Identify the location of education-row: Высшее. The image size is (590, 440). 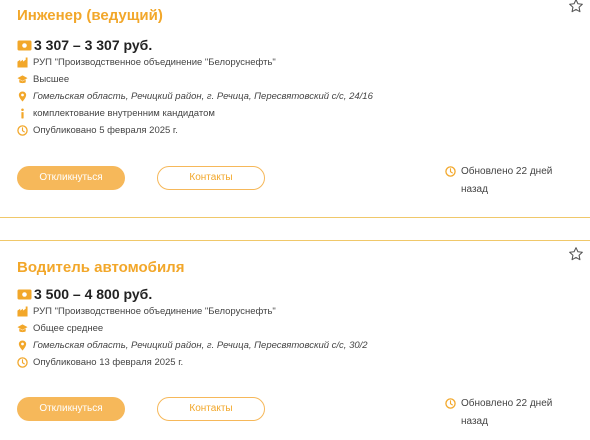
(43, 79).